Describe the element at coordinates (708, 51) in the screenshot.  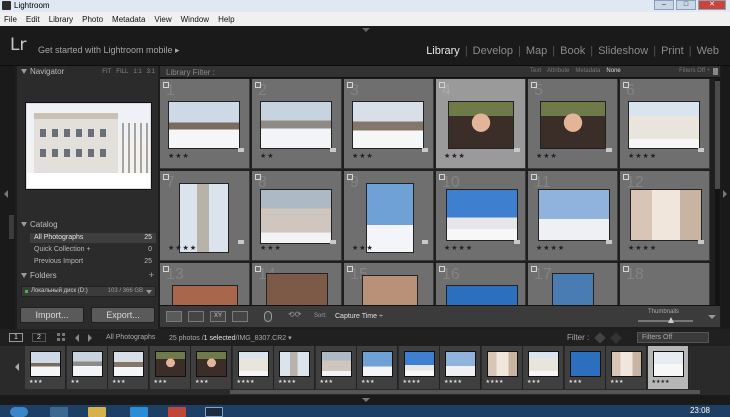
I see `module-web: Web` at that location.